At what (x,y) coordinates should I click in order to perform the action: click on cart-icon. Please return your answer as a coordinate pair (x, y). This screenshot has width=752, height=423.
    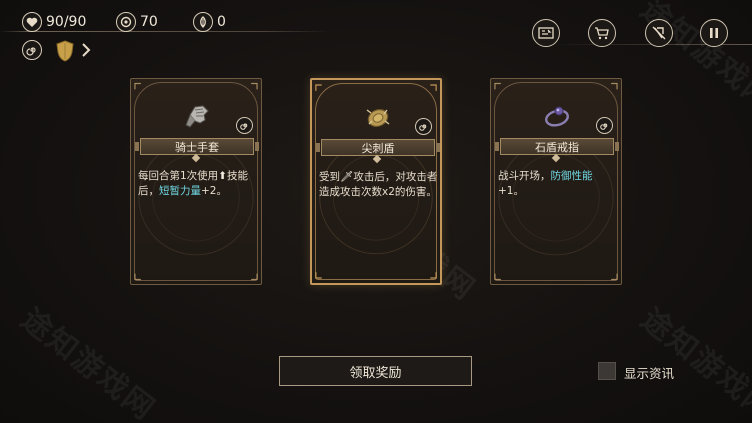
    Looking at the image, I should click on (602, 33).